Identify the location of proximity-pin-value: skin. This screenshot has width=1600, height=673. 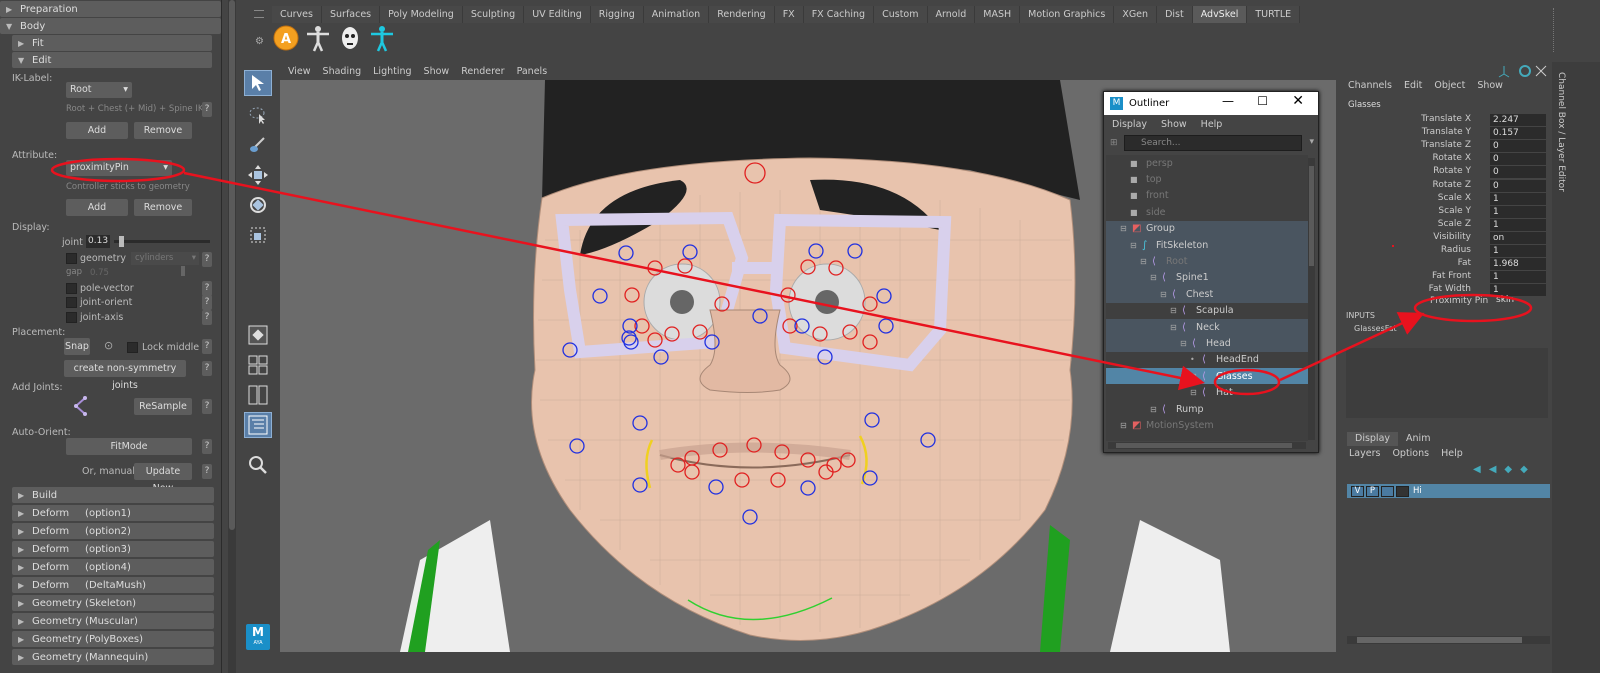
(1505, 300).